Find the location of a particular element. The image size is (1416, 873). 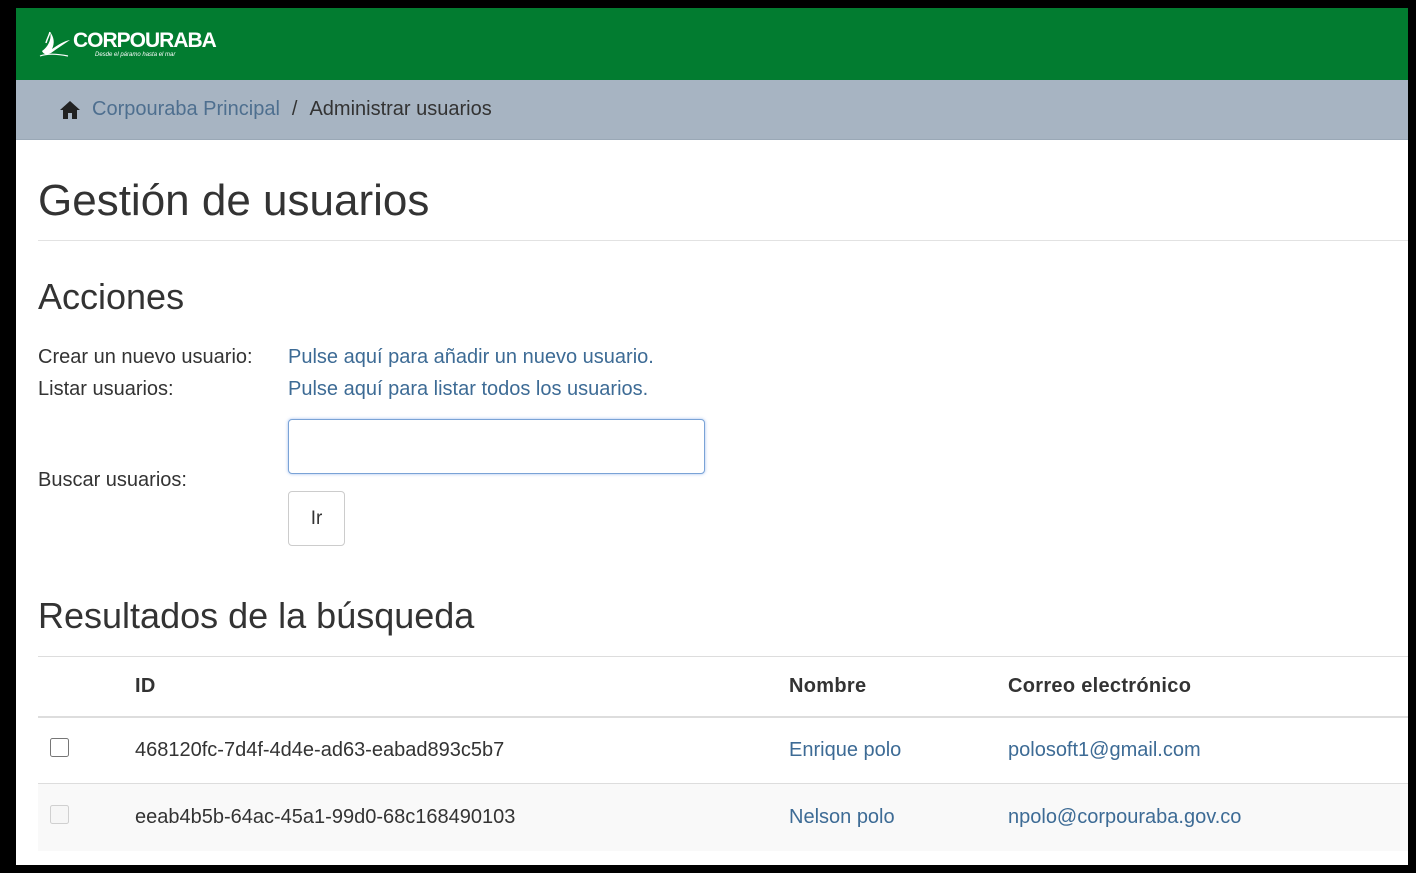

page-title: Gestión de usuarios is located at coordinates (723, 190).